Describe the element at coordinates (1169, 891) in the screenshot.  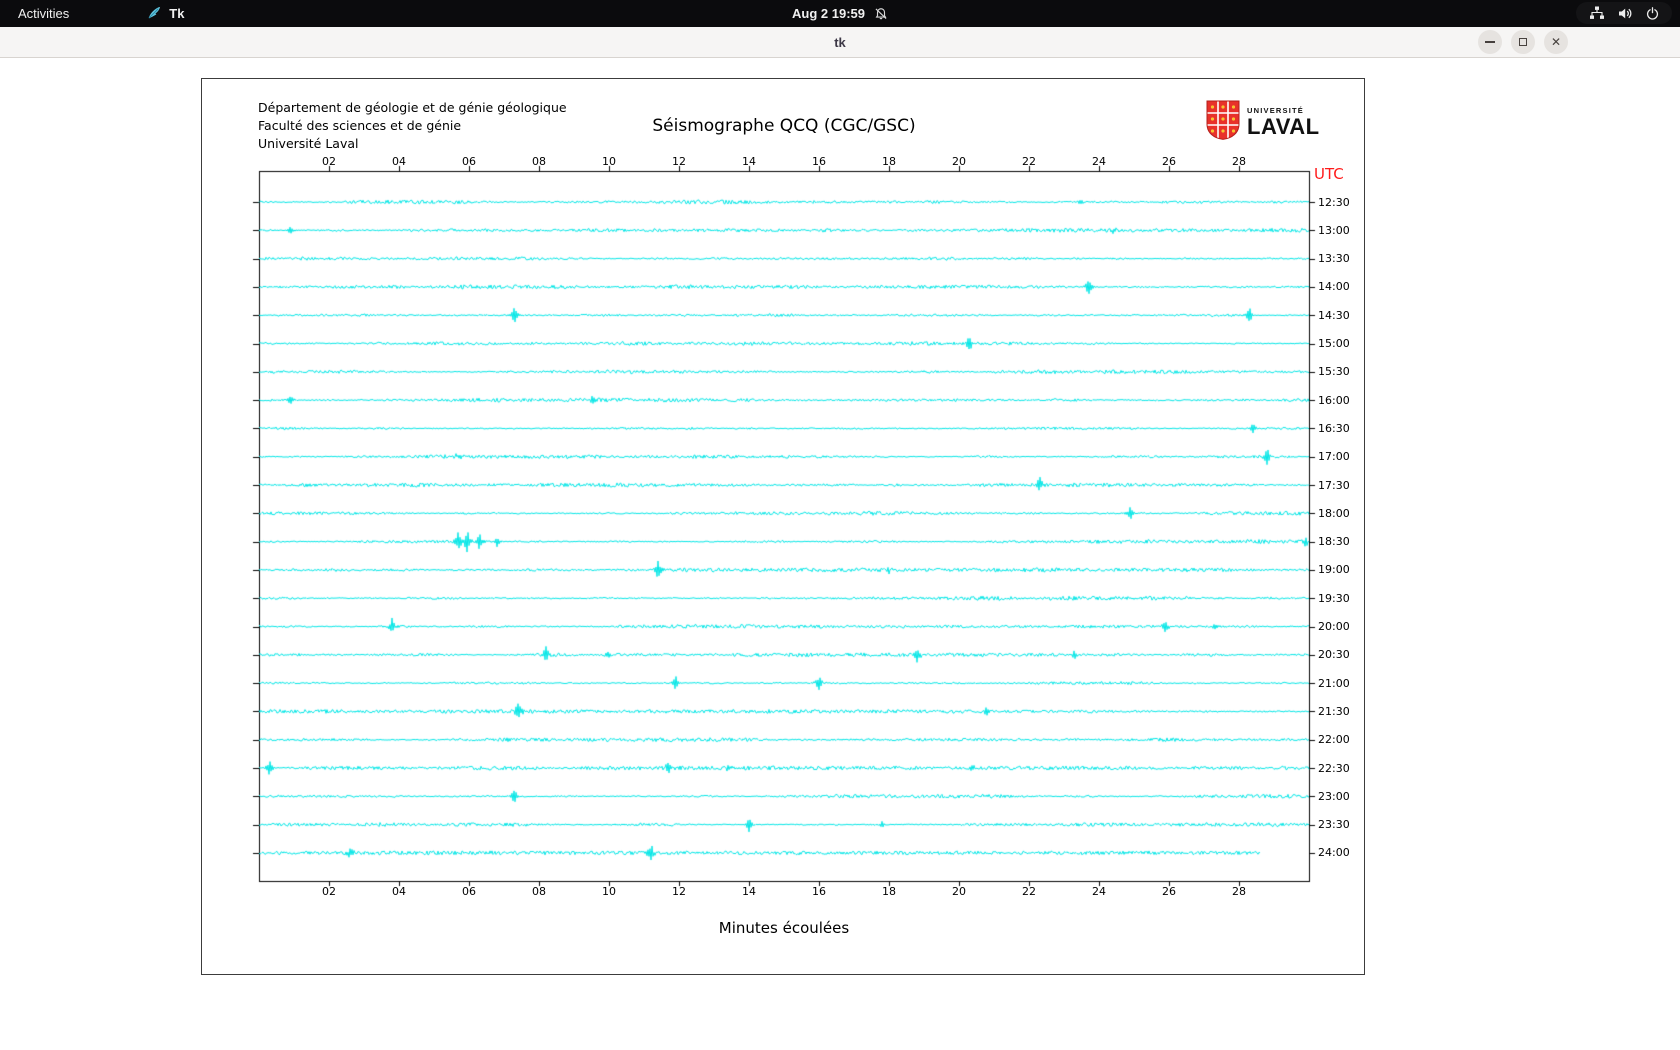
I see `x-tick-label-bottom: 26` at that location.